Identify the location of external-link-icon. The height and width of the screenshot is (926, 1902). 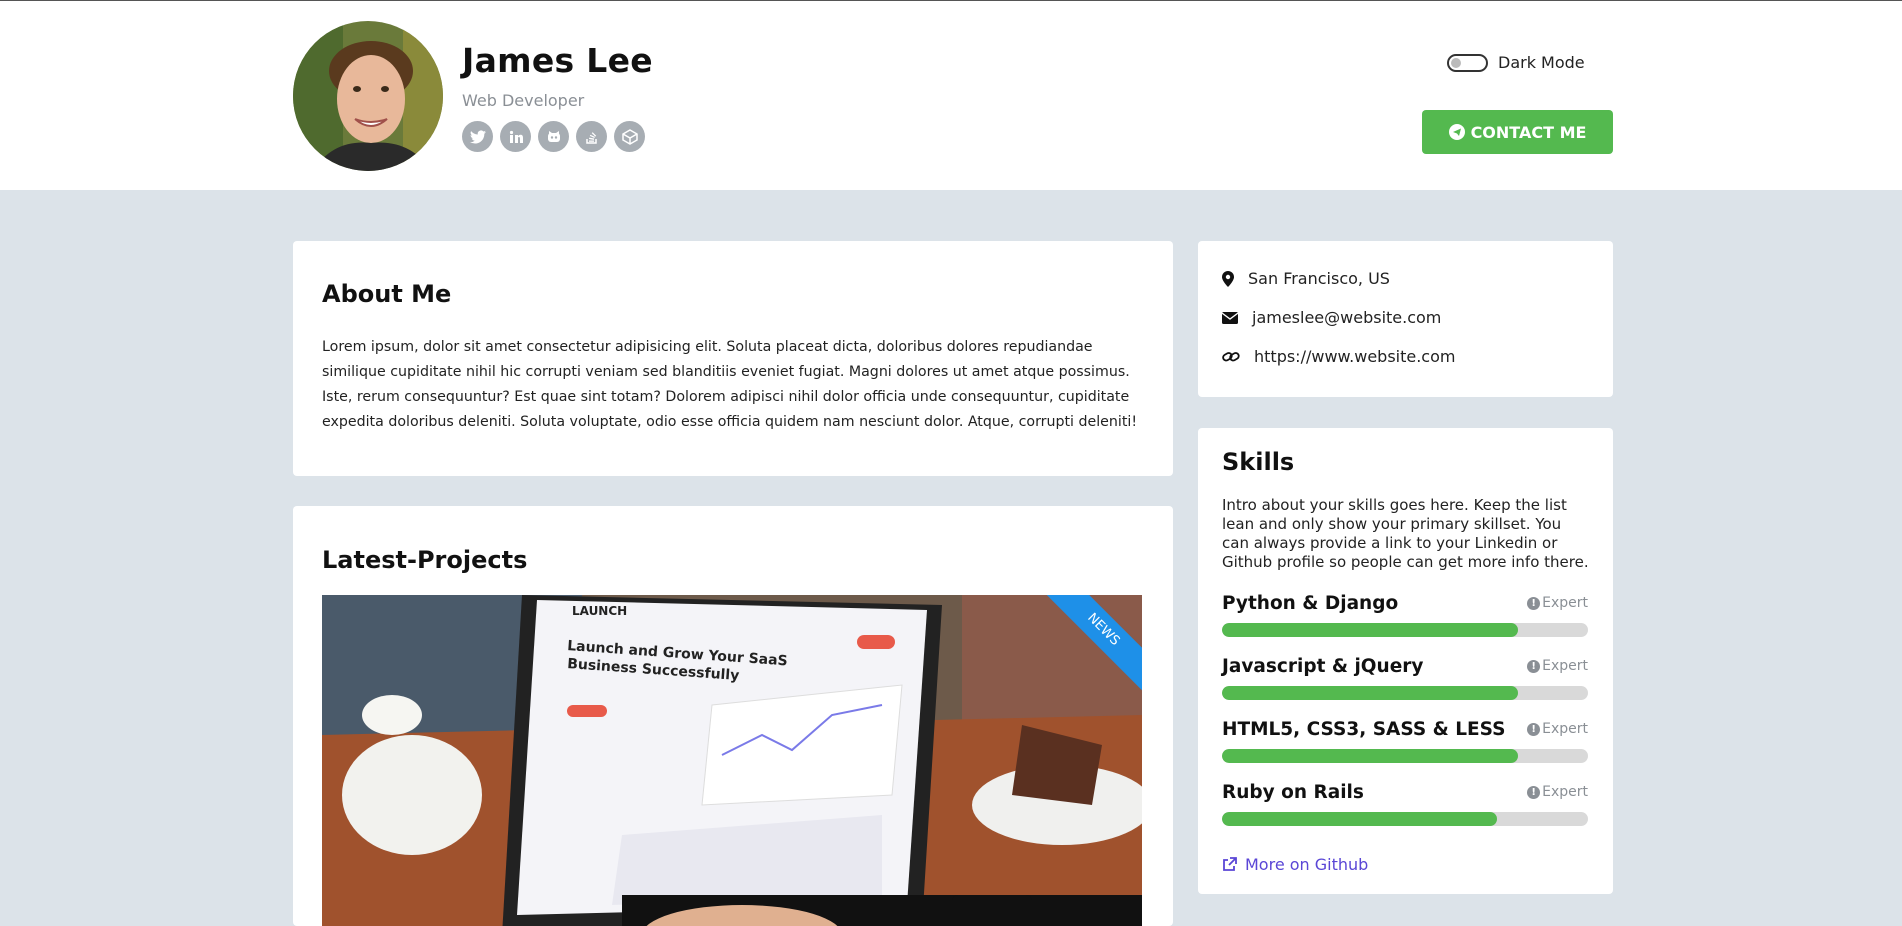
(1230, 864).